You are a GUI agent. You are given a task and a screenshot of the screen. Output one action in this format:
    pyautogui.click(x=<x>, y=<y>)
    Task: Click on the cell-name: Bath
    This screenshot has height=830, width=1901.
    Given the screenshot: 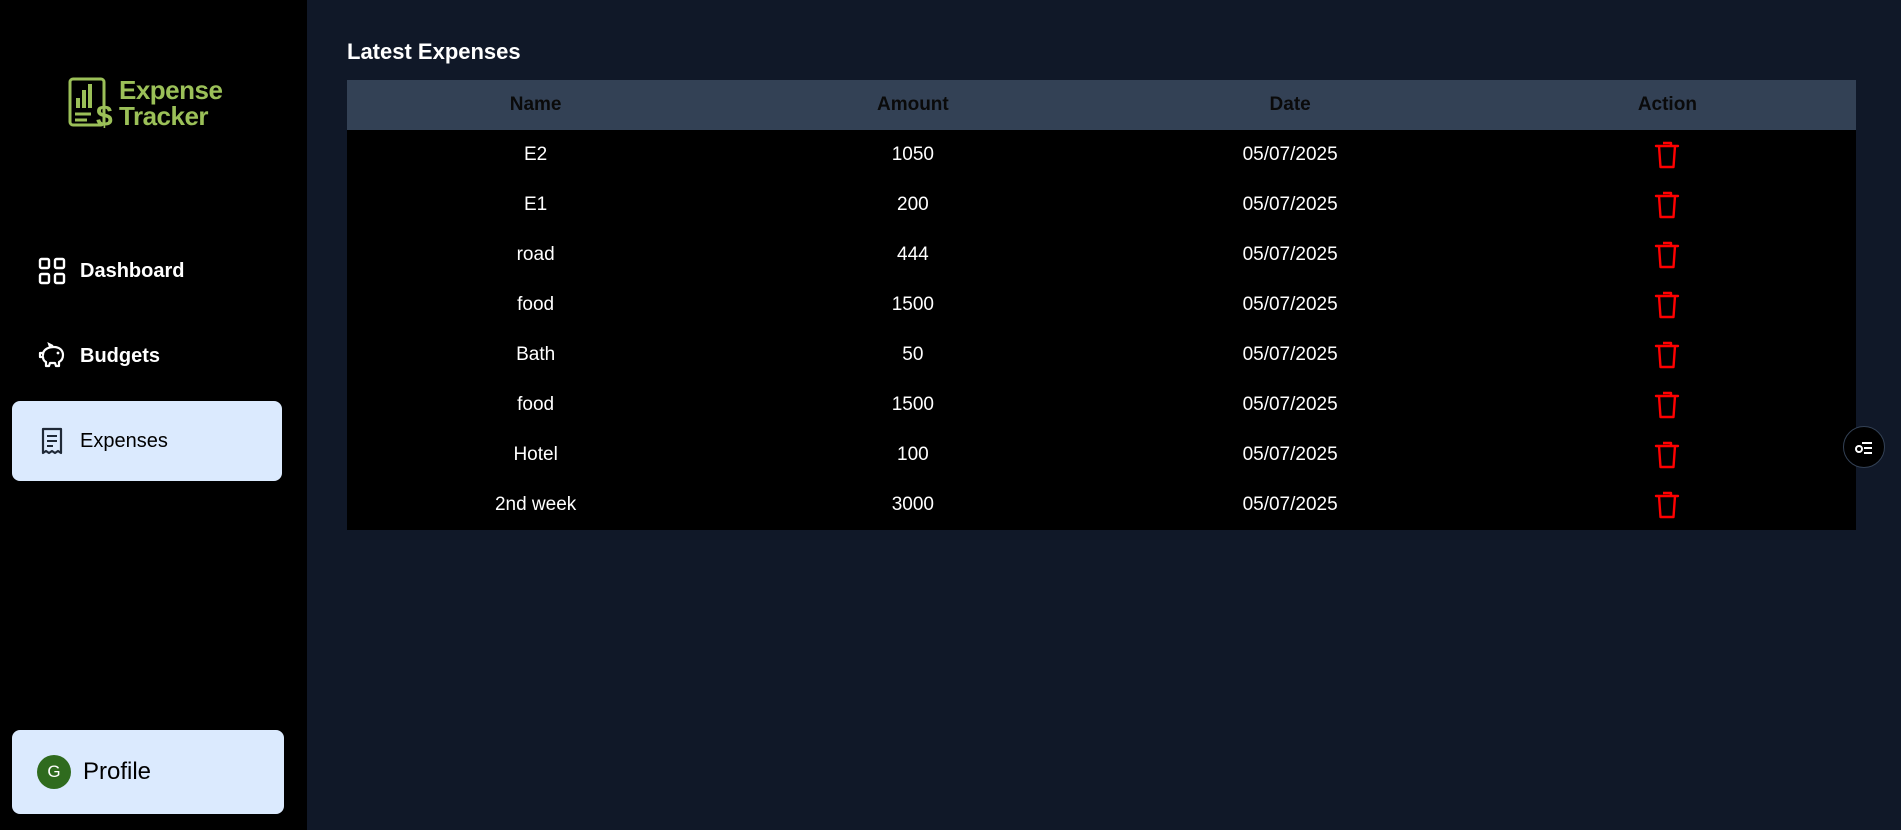 What is the action you would take?
    pyautogui.click(x=536, y=354)
    